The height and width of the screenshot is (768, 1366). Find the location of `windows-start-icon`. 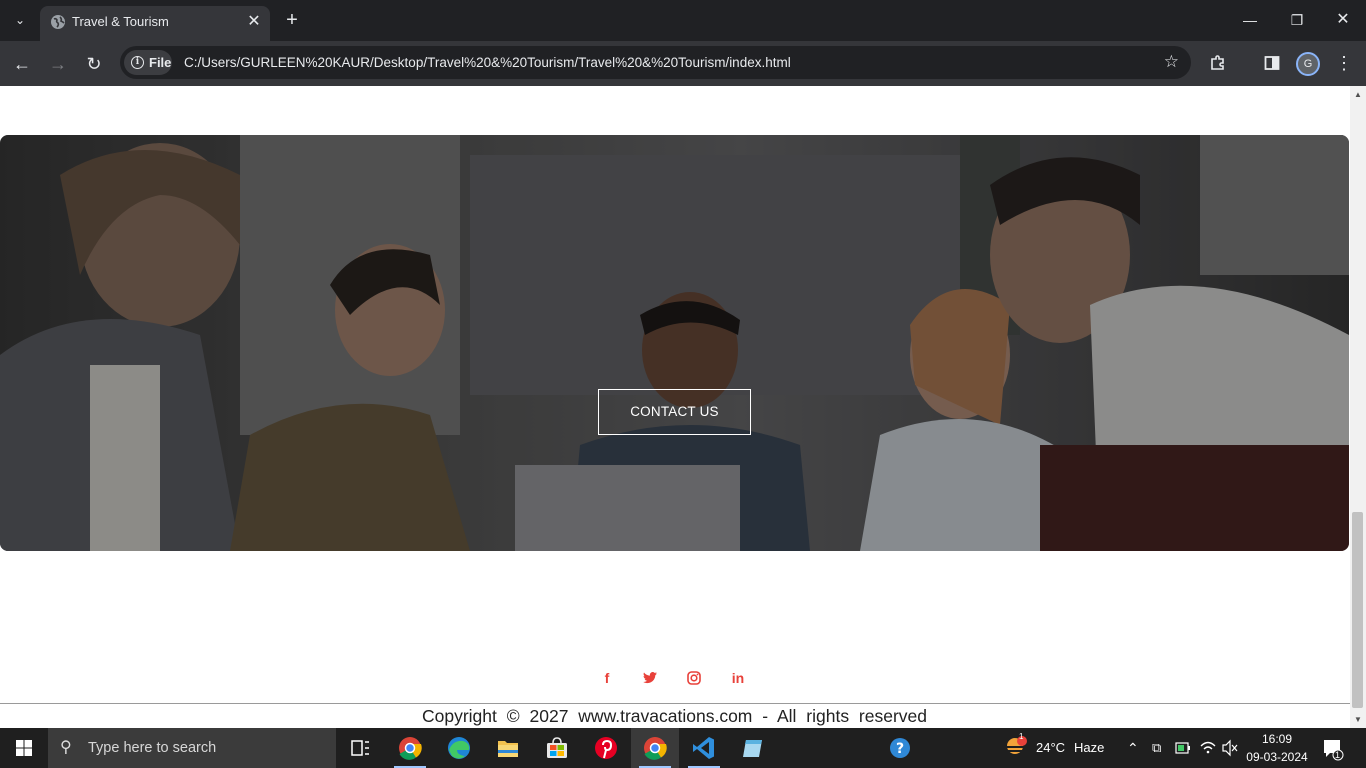

windows-start-icon is located at coordinates (24, 748).